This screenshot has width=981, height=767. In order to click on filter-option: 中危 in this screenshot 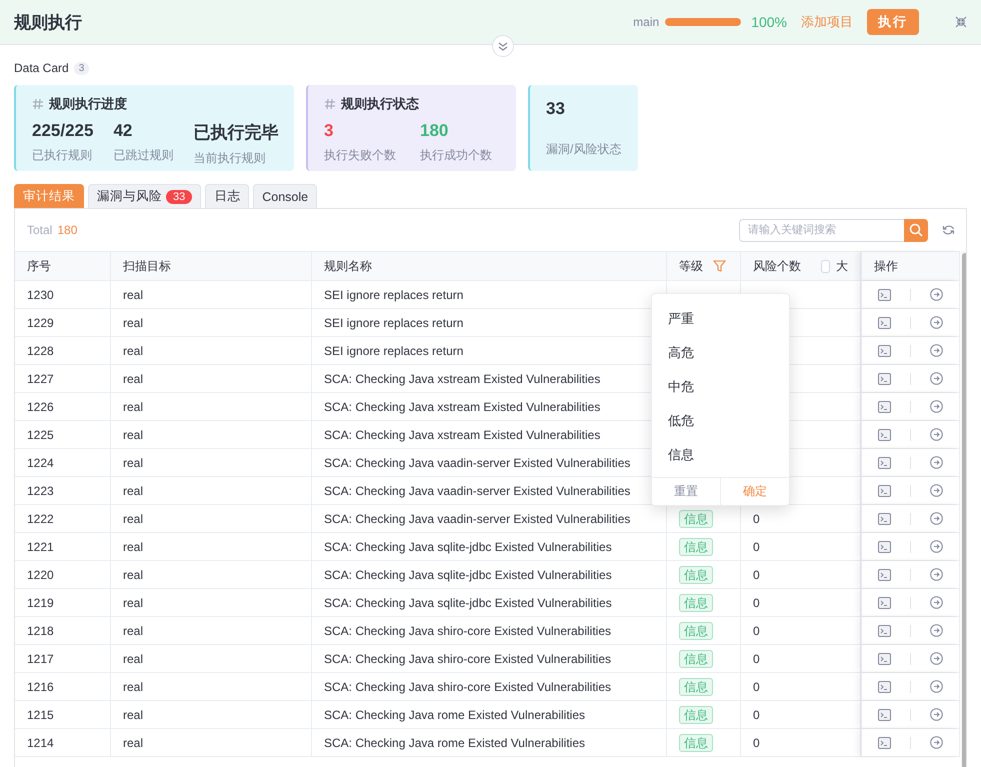, I will do `click(720, 387)`.